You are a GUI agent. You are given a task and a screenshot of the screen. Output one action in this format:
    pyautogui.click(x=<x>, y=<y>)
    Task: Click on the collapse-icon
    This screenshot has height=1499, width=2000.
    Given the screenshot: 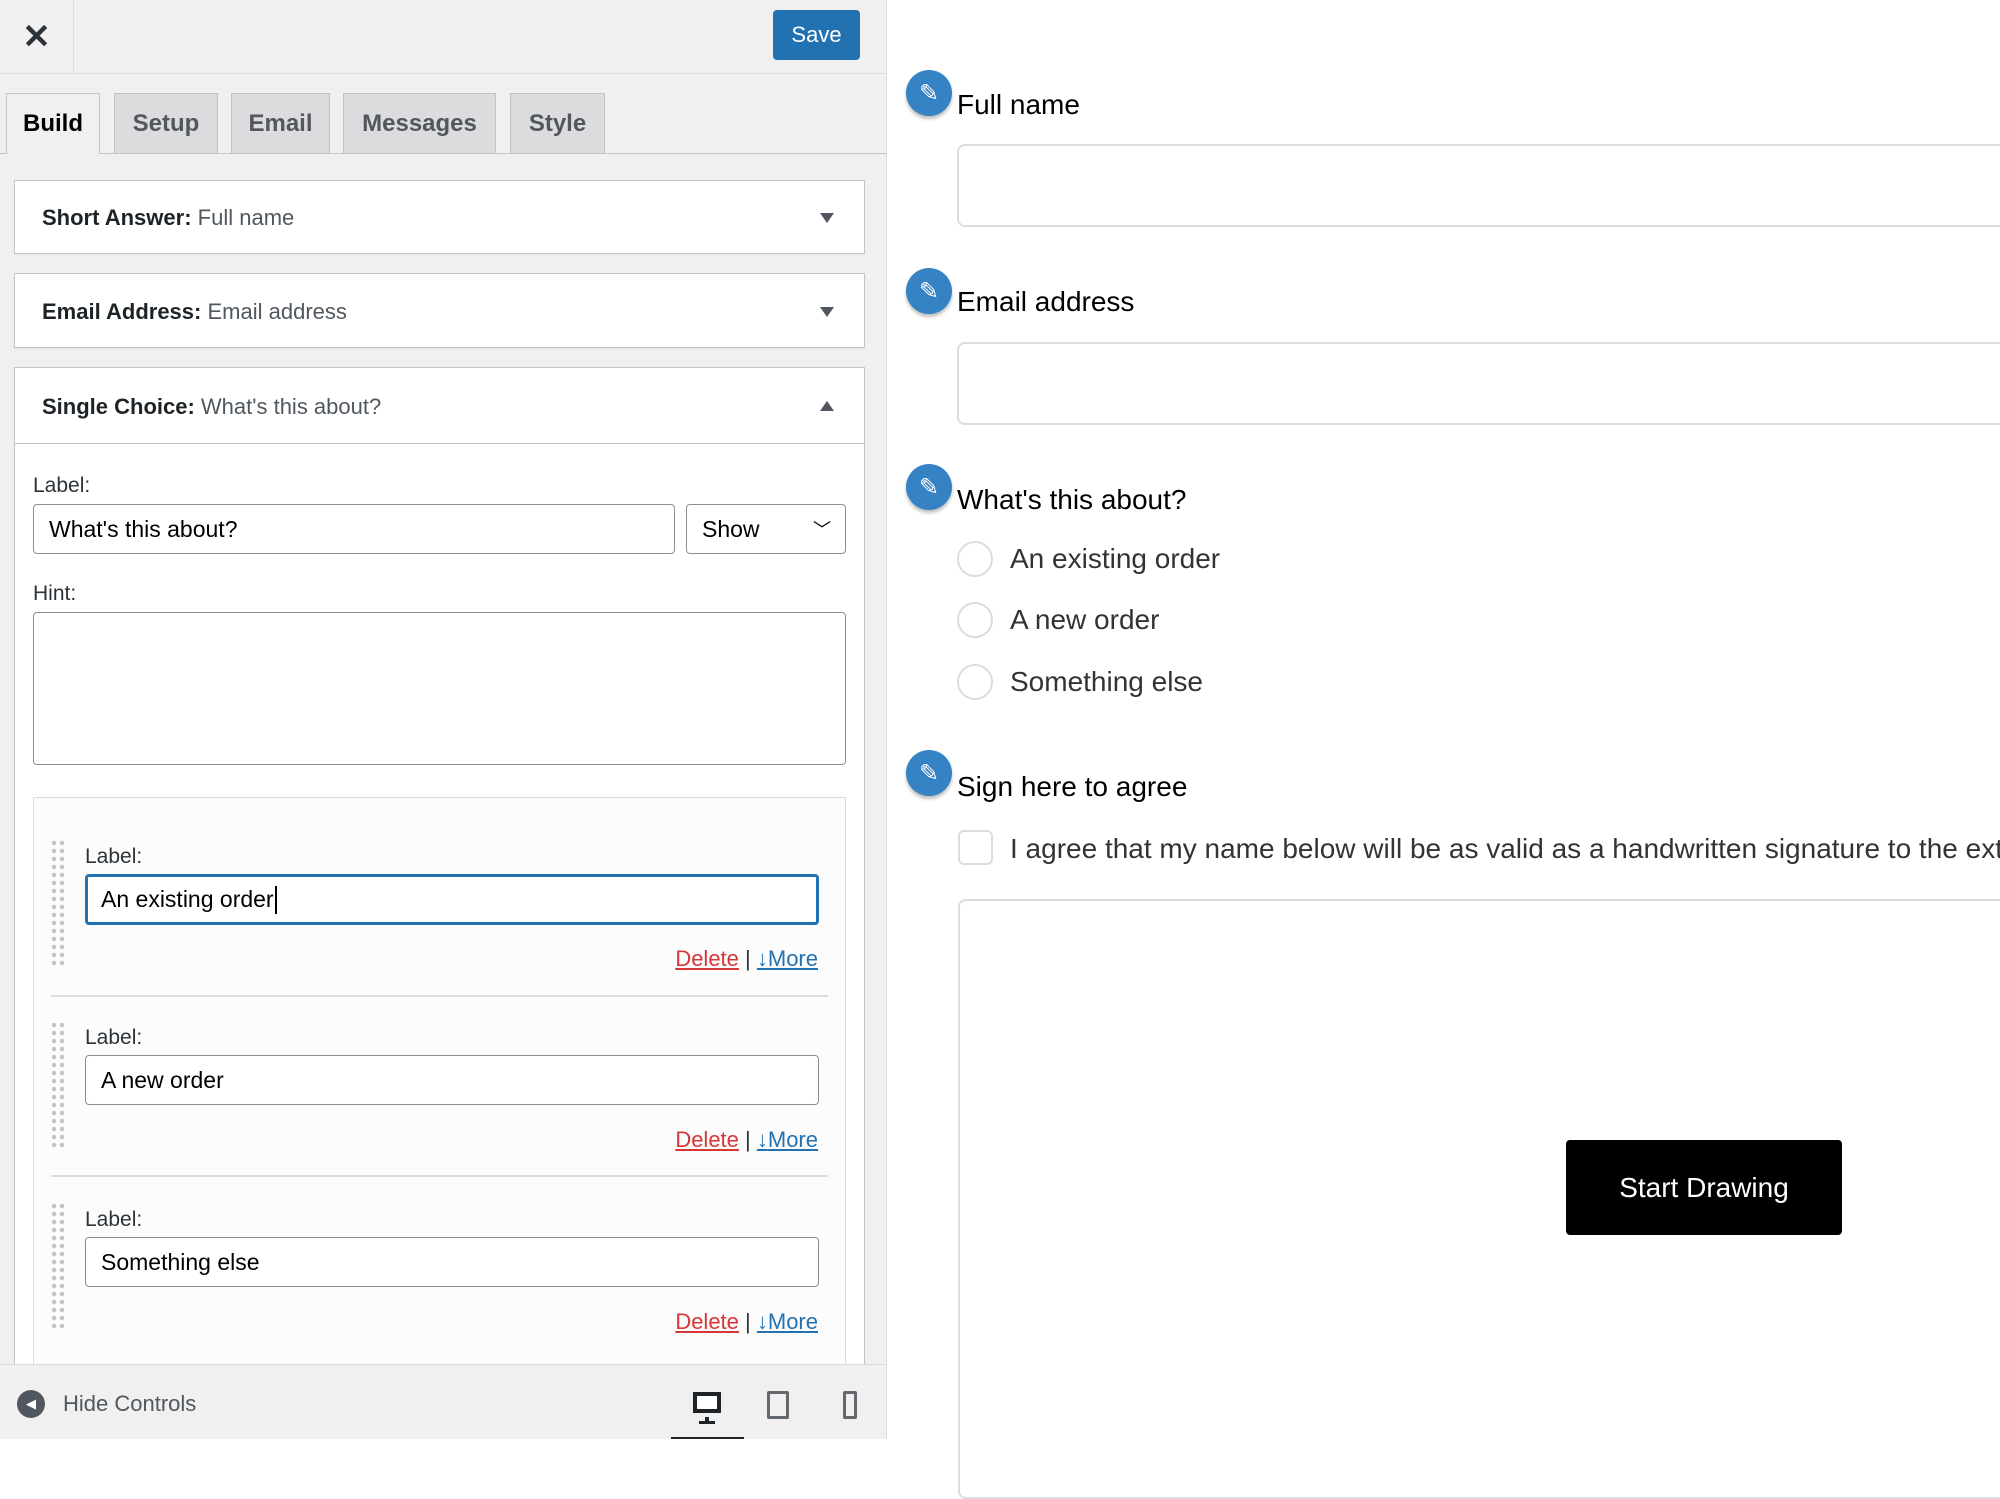 What is the action you would take?
    pyautogui.click(x=827, y=406)
    